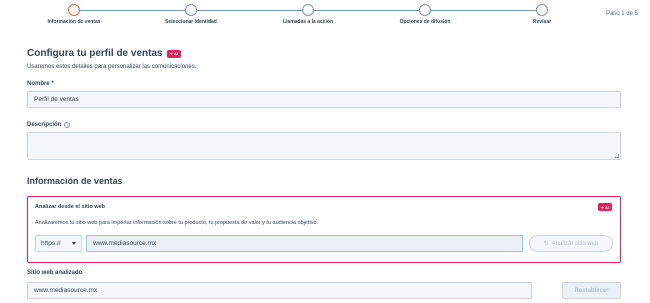  Describe the element at coordinates (324, 146) in the screenshot. I see `description-textarea` at that location.